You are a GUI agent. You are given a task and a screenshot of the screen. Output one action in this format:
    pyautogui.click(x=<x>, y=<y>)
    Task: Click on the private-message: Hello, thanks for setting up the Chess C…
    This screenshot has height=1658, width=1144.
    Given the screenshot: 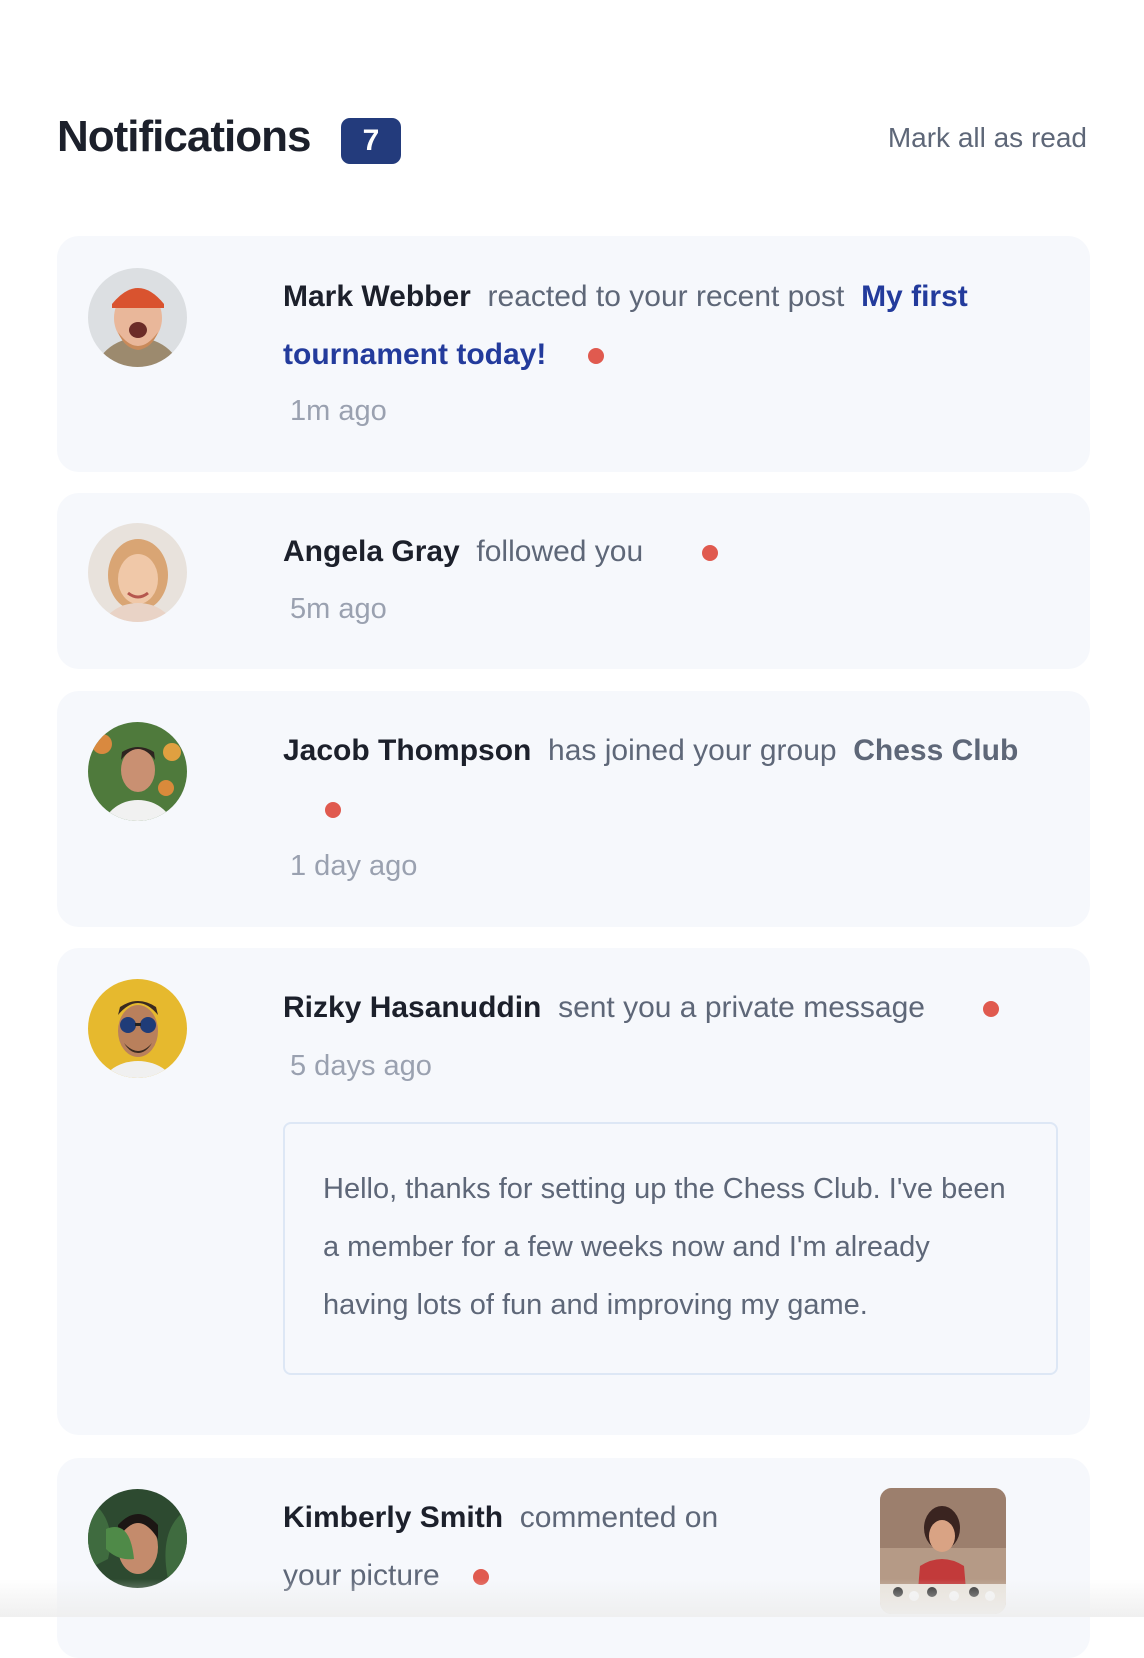 What is the action you would take?
    pyautogui.click(x=670, y=1248)
    